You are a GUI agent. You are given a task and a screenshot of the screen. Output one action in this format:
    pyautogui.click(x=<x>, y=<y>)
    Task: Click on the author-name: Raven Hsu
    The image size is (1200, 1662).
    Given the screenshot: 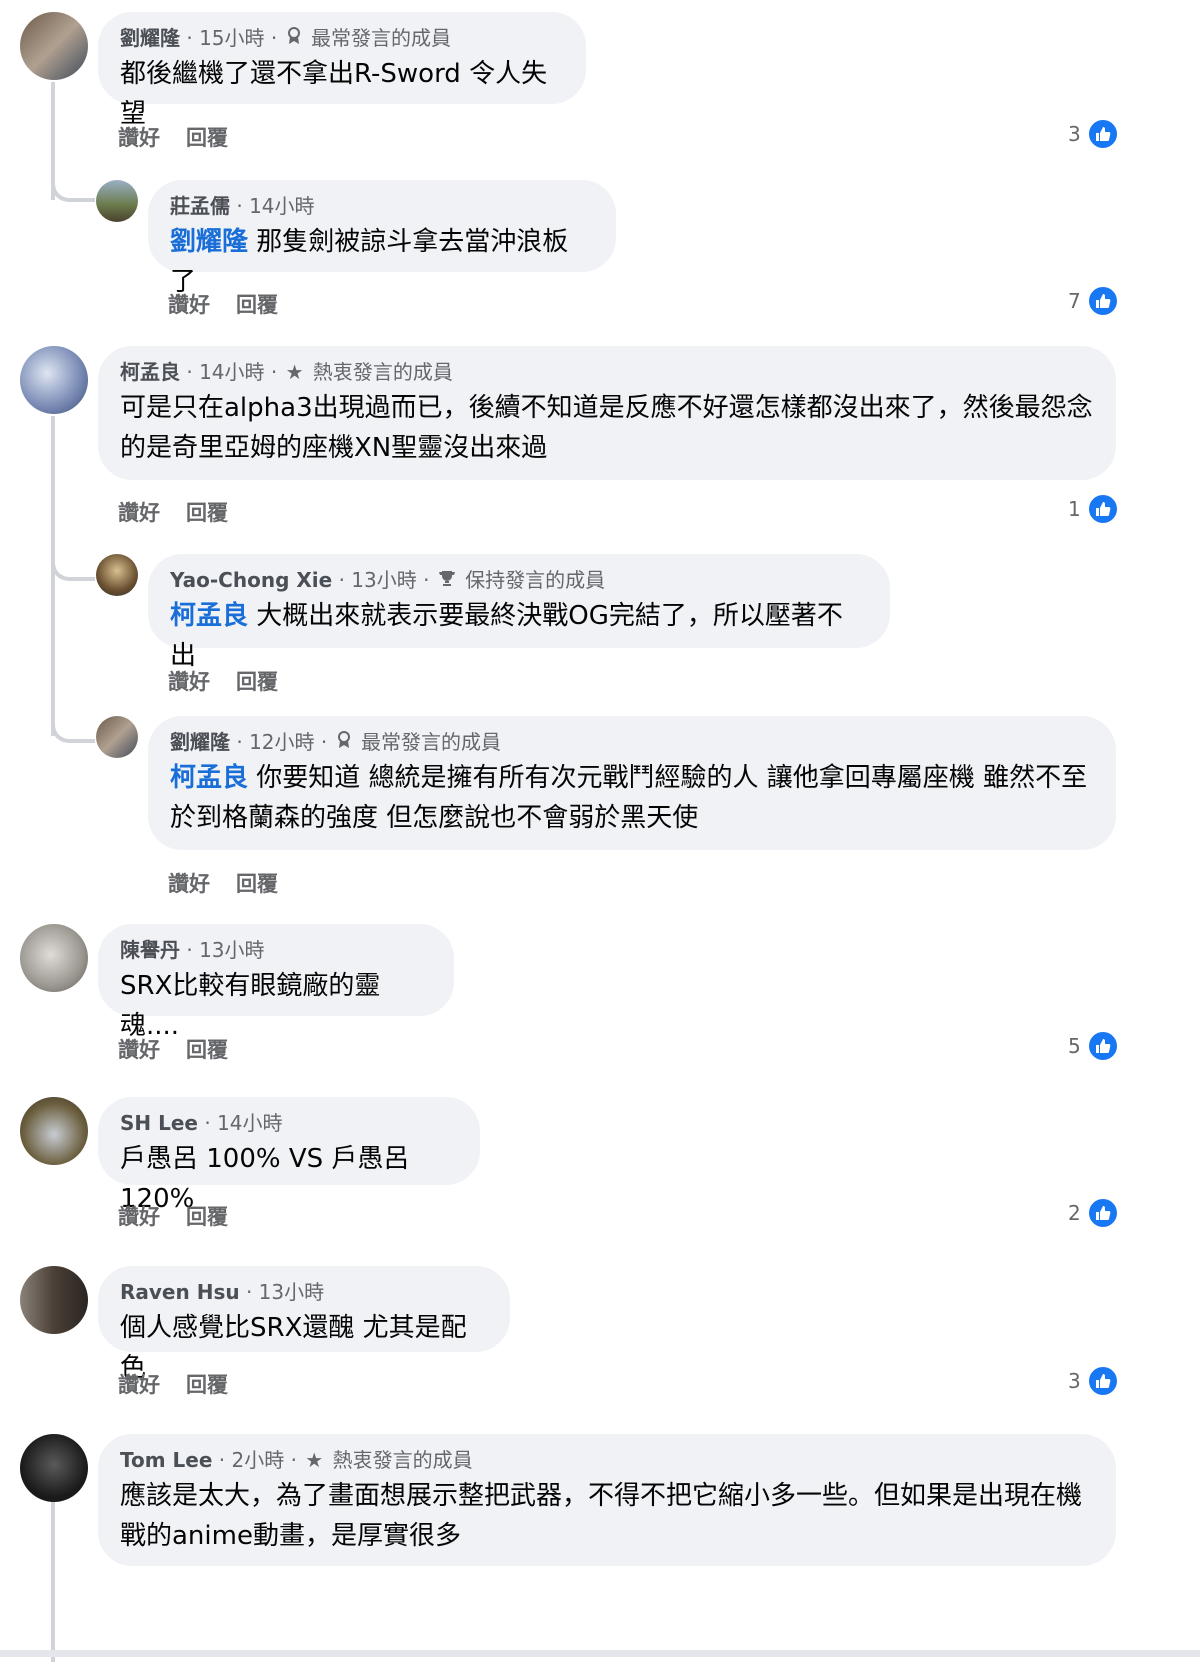 What is the action you would take?
    pyautogui.click(x=180, y=1292)
    